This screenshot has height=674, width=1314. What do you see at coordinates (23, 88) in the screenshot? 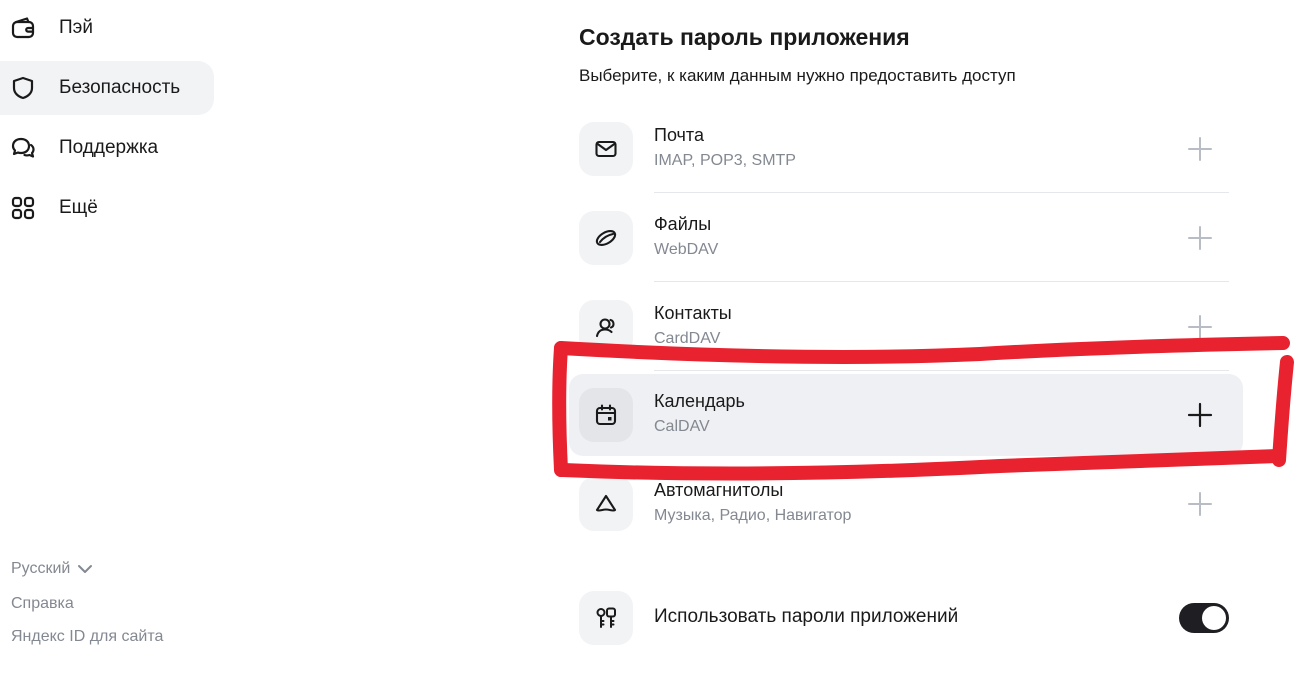
I see `shield-icon` at bounding box center [23, 88].